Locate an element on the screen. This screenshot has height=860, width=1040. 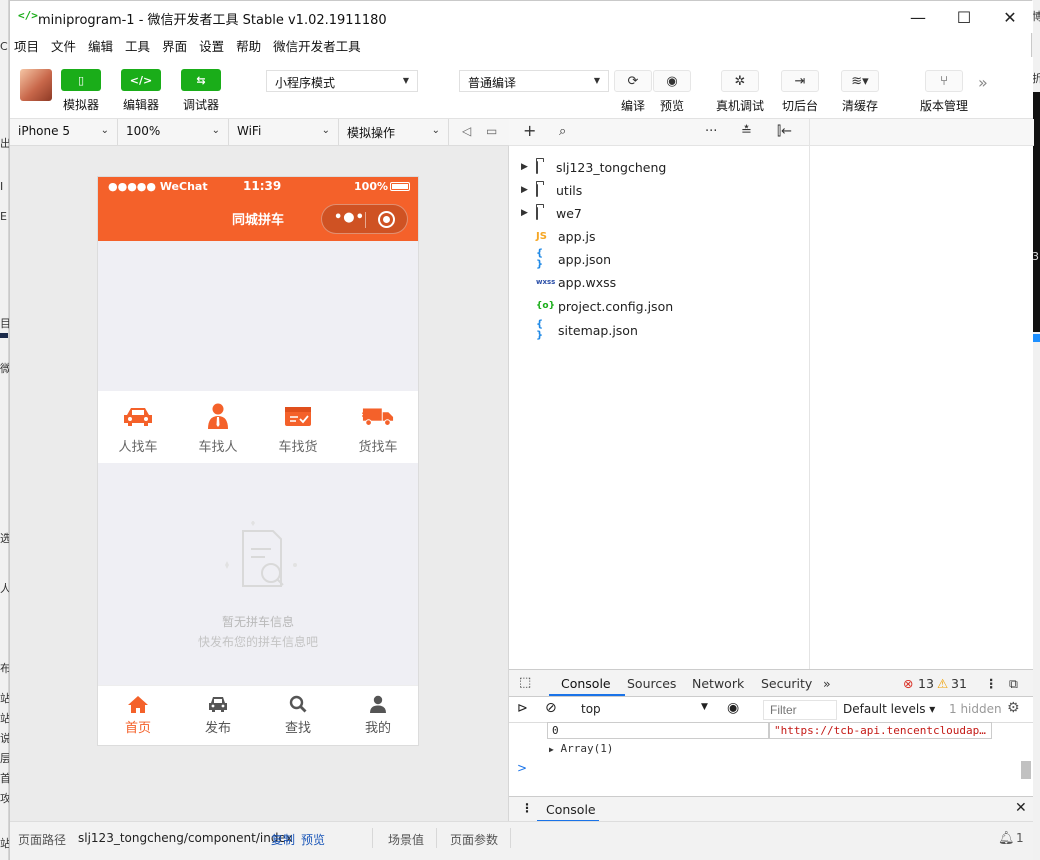
kebab-menu-icon: ⋮ is located at coordinates (991, 683).